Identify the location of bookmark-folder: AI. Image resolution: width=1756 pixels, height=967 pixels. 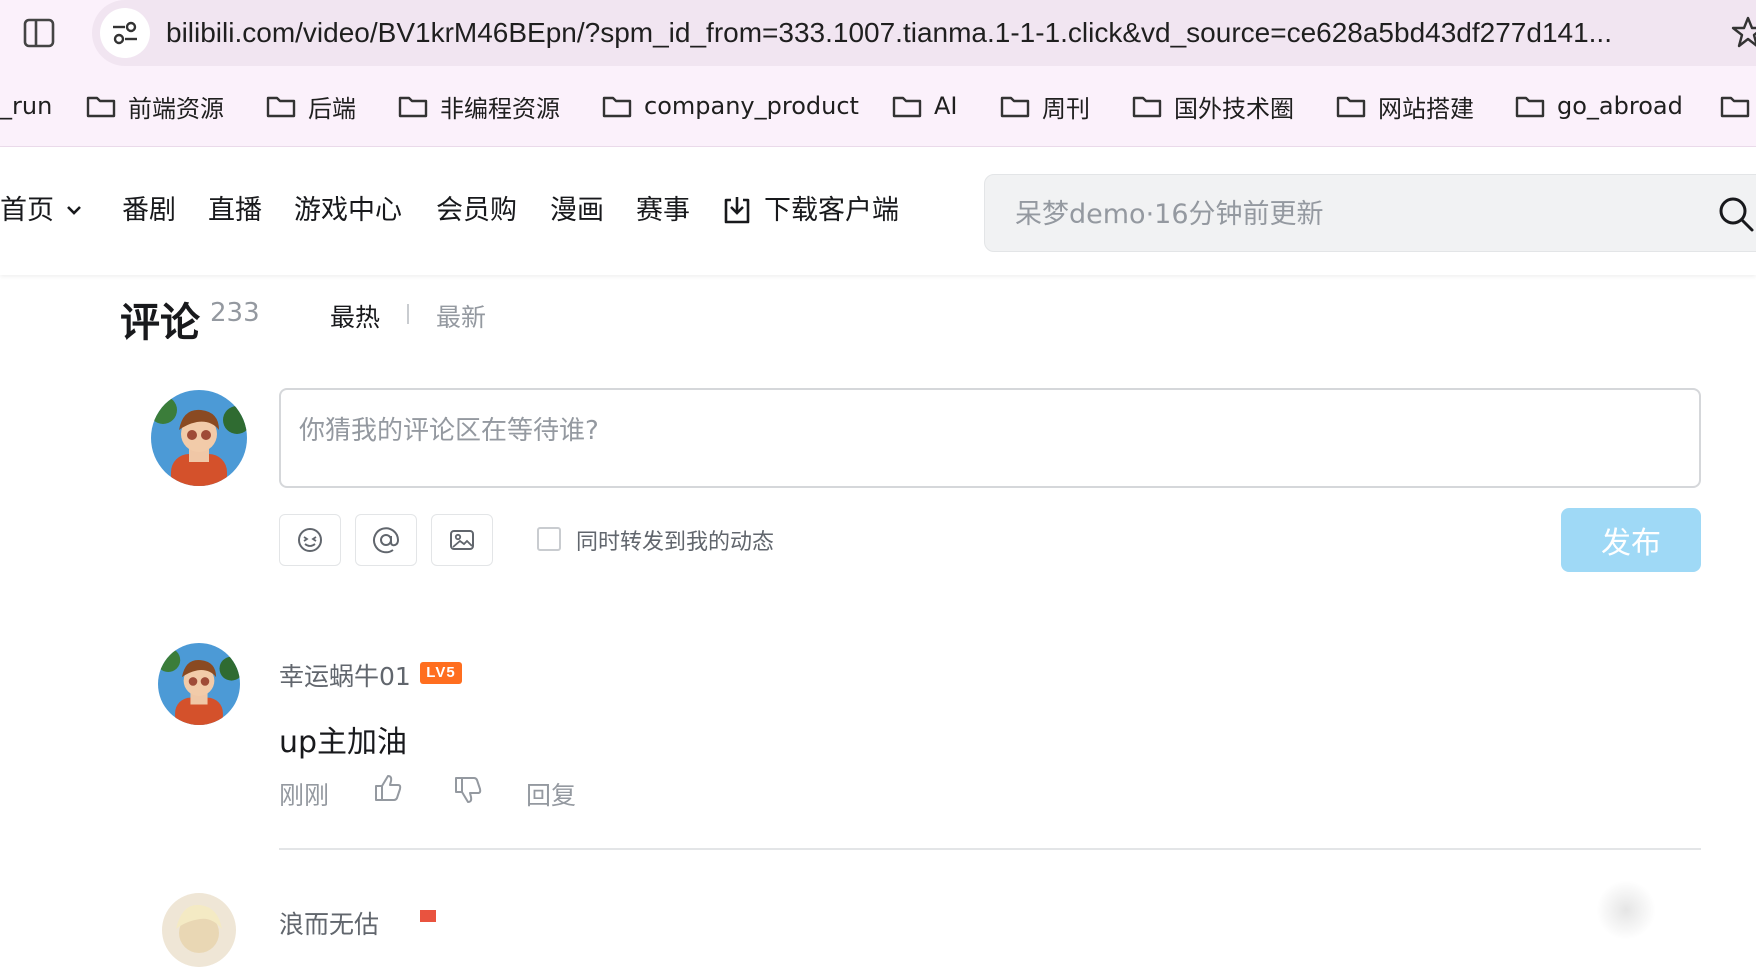
(925, 106).